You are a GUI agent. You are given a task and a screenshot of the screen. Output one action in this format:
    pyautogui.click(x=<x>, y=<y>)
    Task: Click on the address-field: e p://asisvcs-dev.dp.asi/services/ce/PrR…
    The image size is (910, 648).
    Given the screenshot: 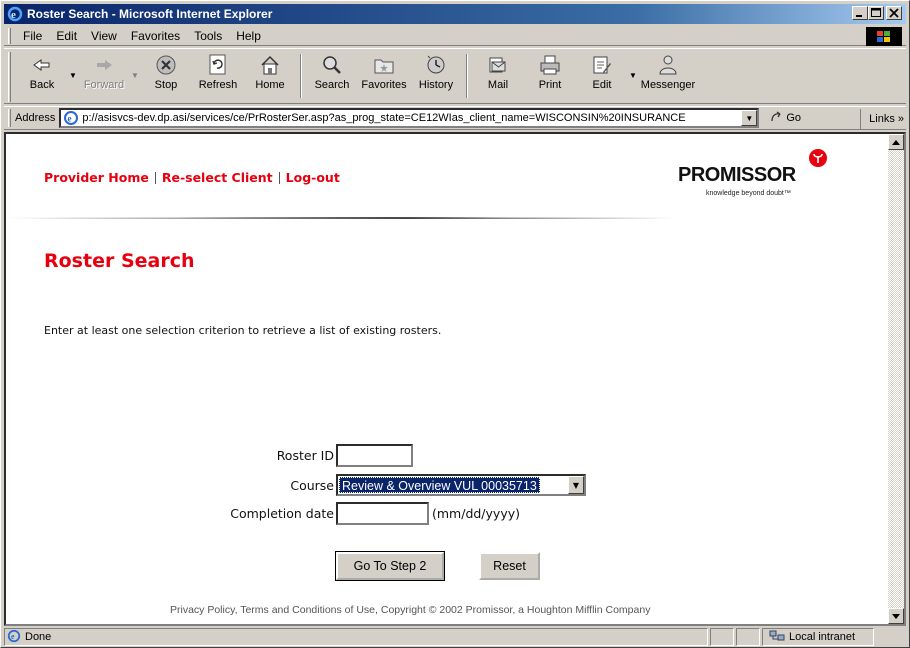 What is the action you would take?
    pyautogui.click(x=409, y=118)
    